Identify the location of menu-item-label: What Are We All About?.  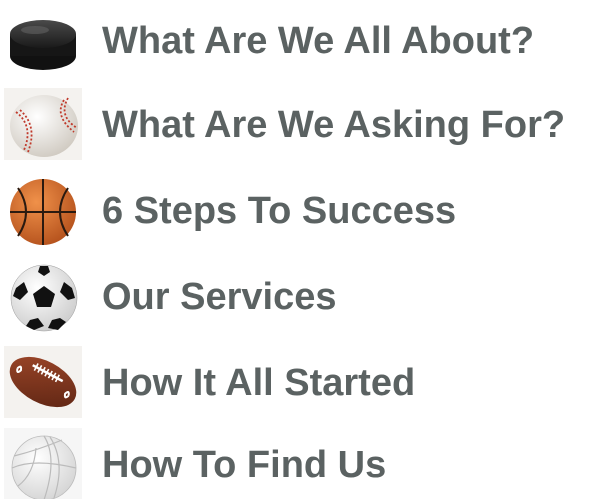
(318, 41).